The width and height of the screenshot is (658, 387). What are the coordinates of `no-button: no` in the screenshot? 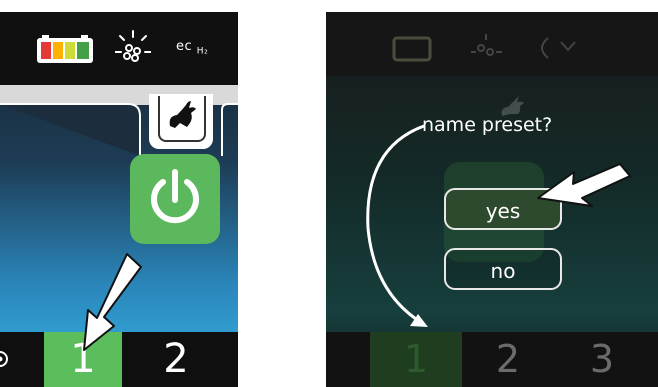 It's located at (503, 269).